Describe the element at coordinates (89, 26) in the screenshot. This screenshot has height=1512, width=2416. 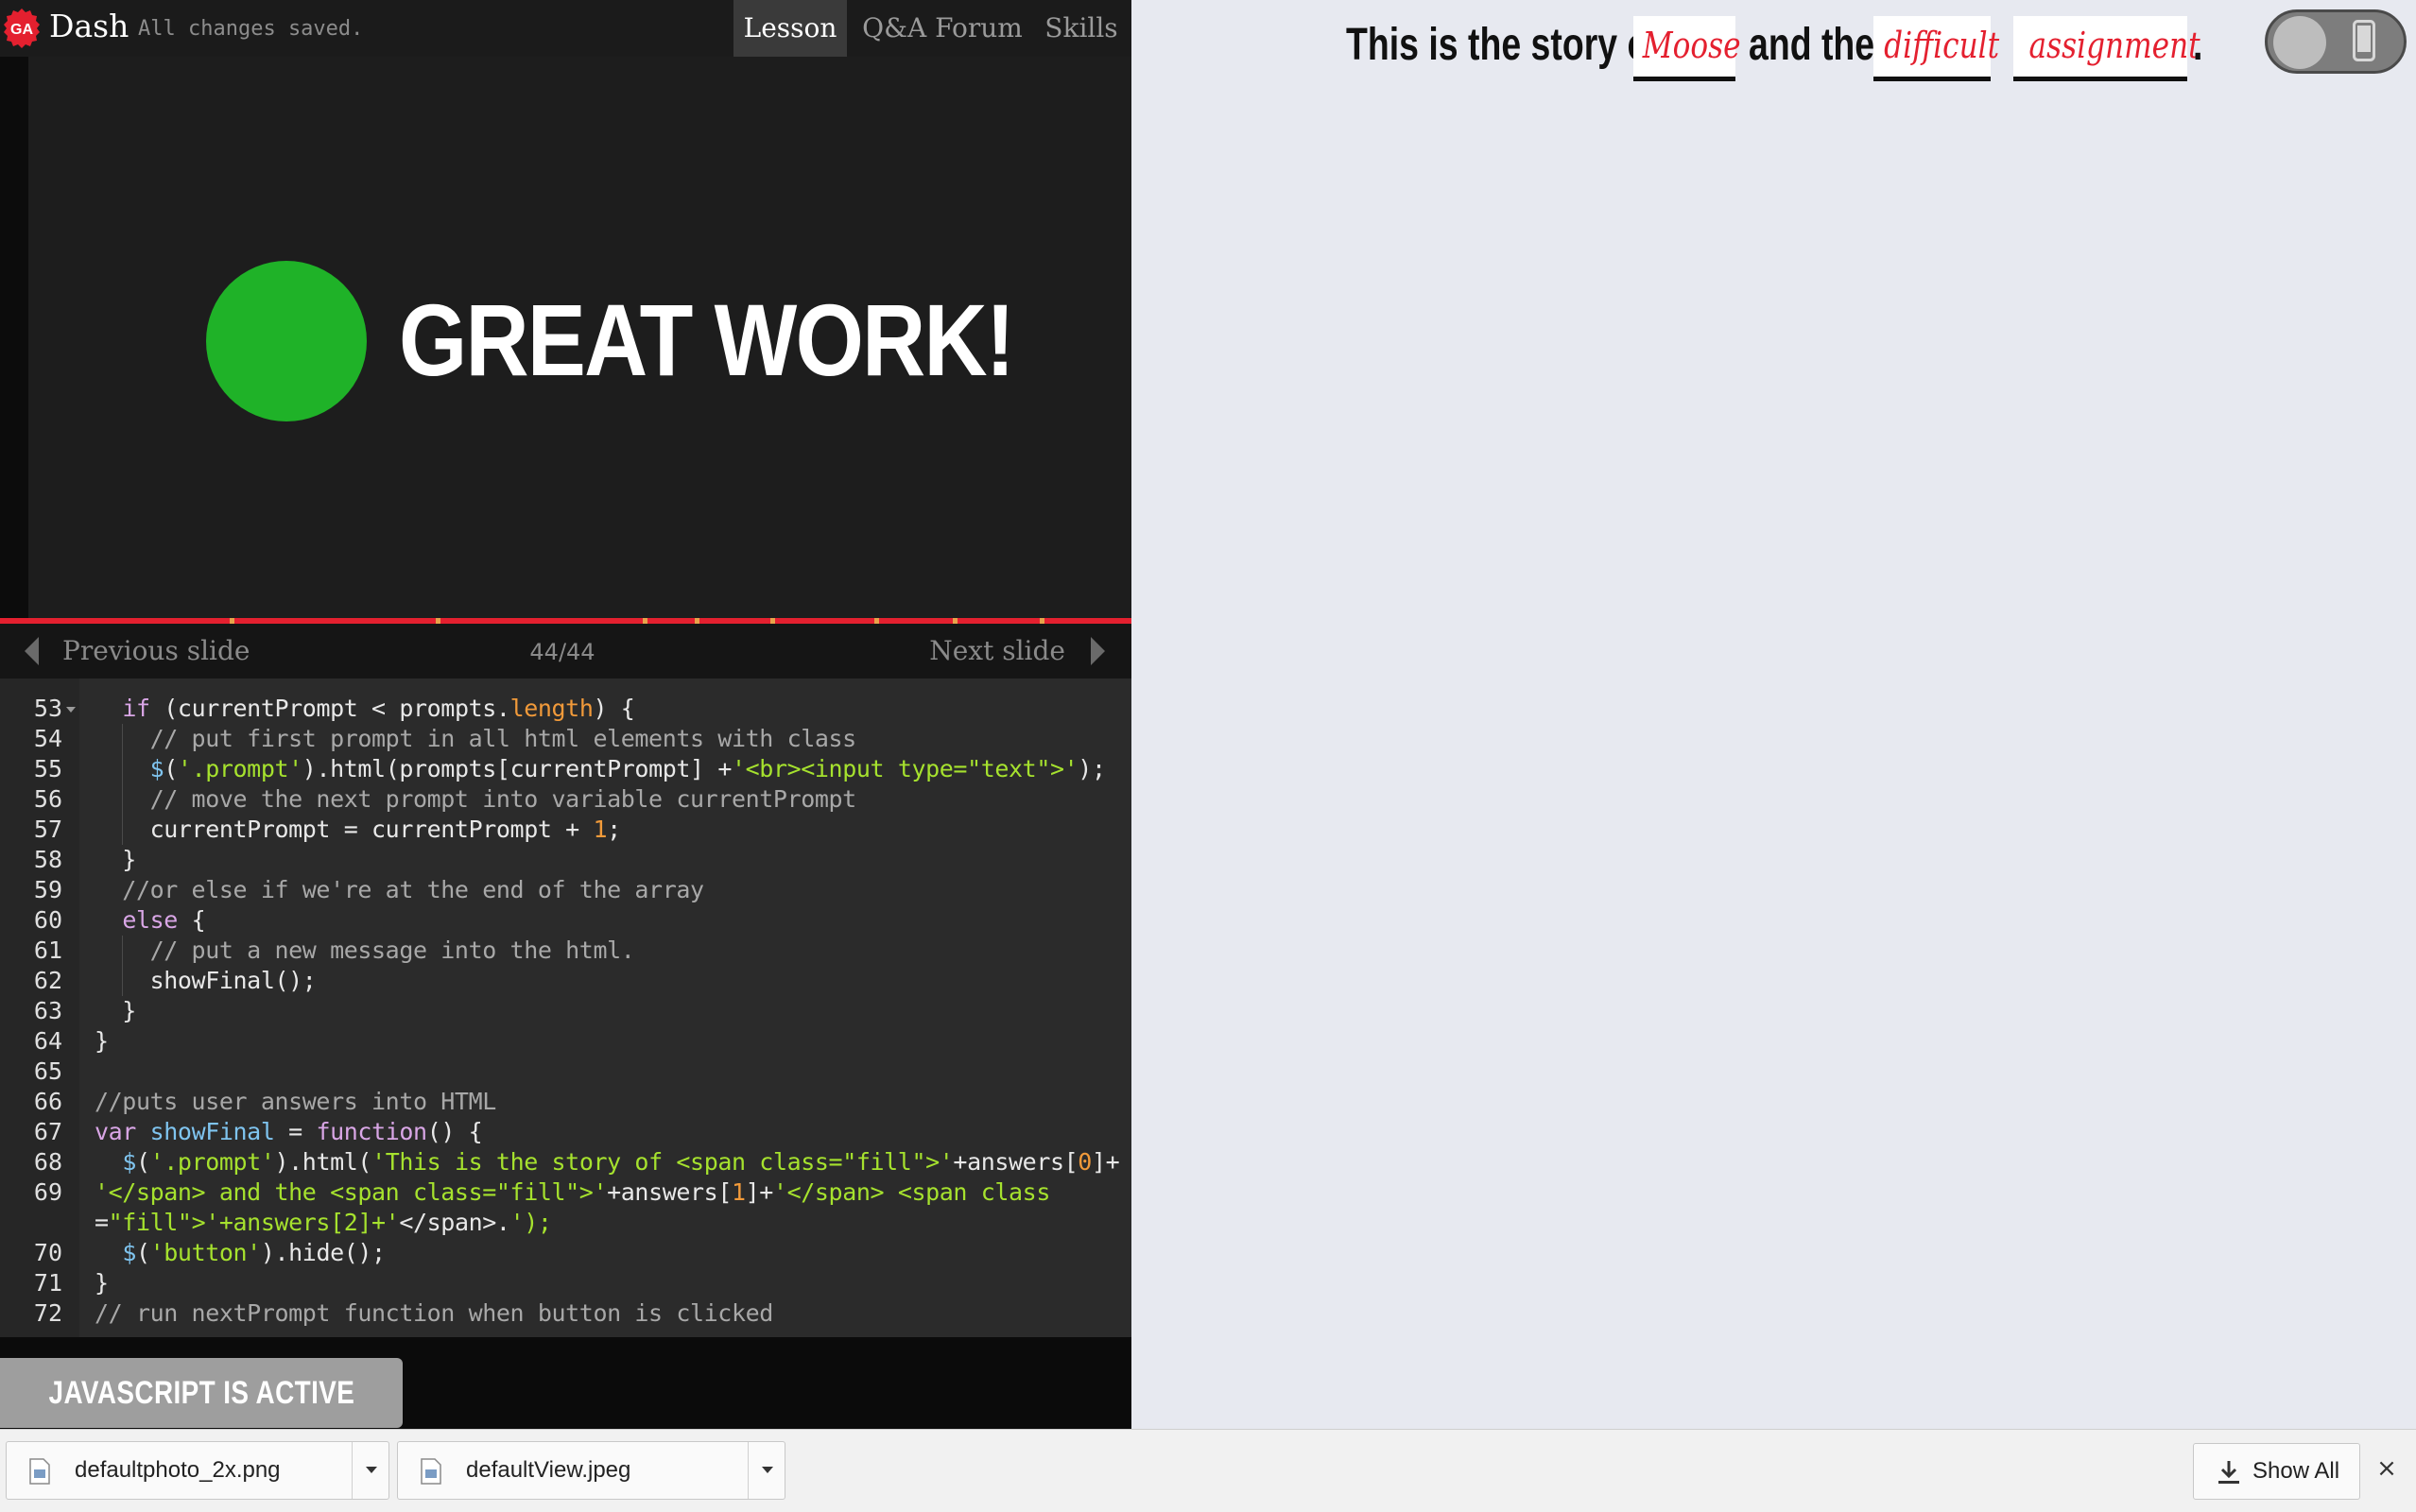
I see `app-name: Dash` at that location.